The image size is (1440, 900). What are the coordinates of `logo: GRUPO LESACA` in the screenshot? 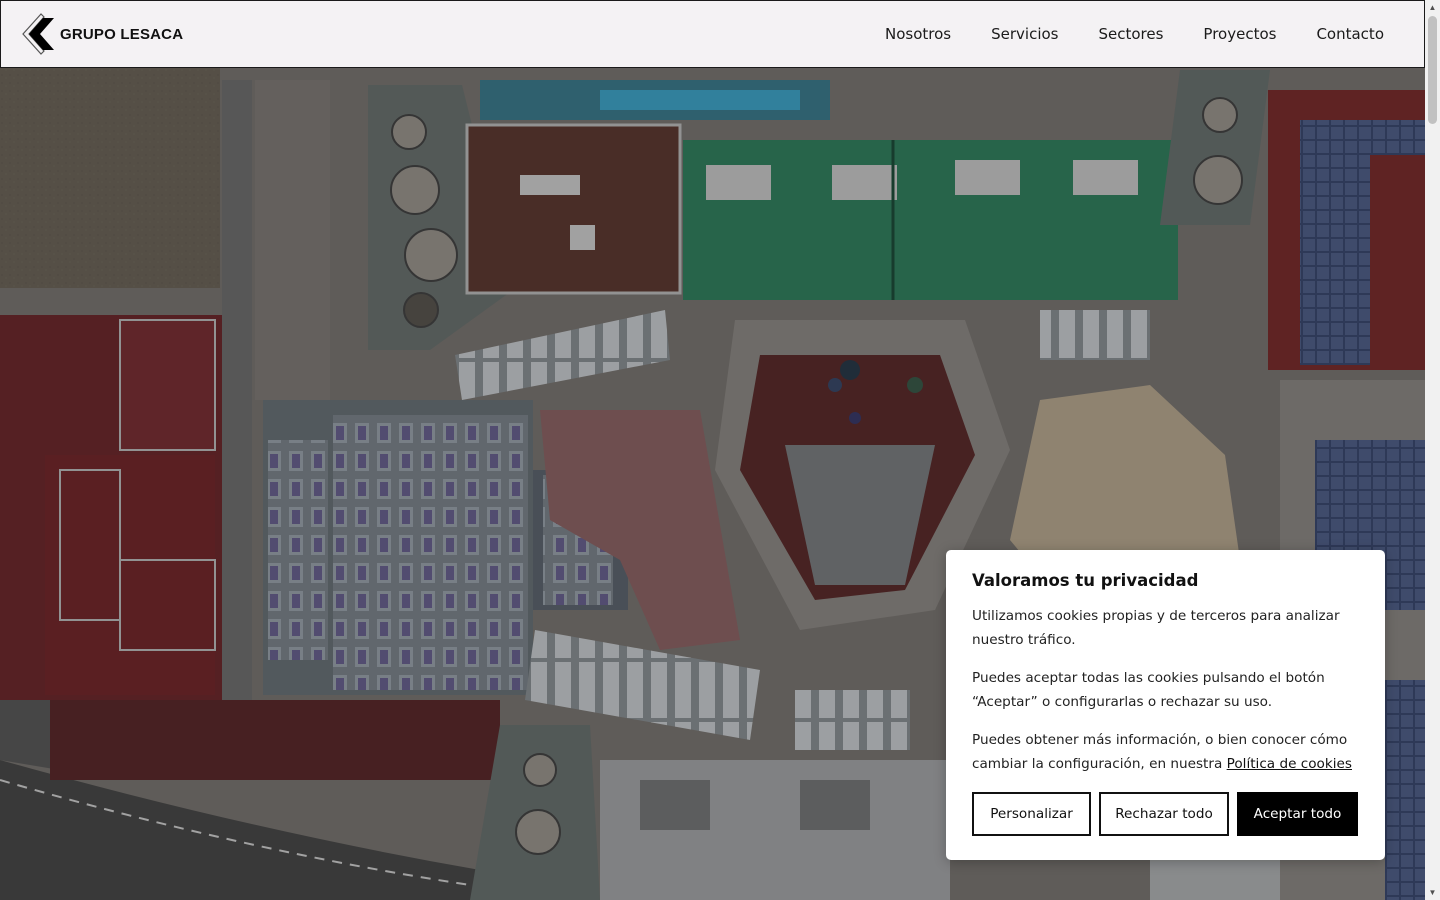 It's located at (102, 34).